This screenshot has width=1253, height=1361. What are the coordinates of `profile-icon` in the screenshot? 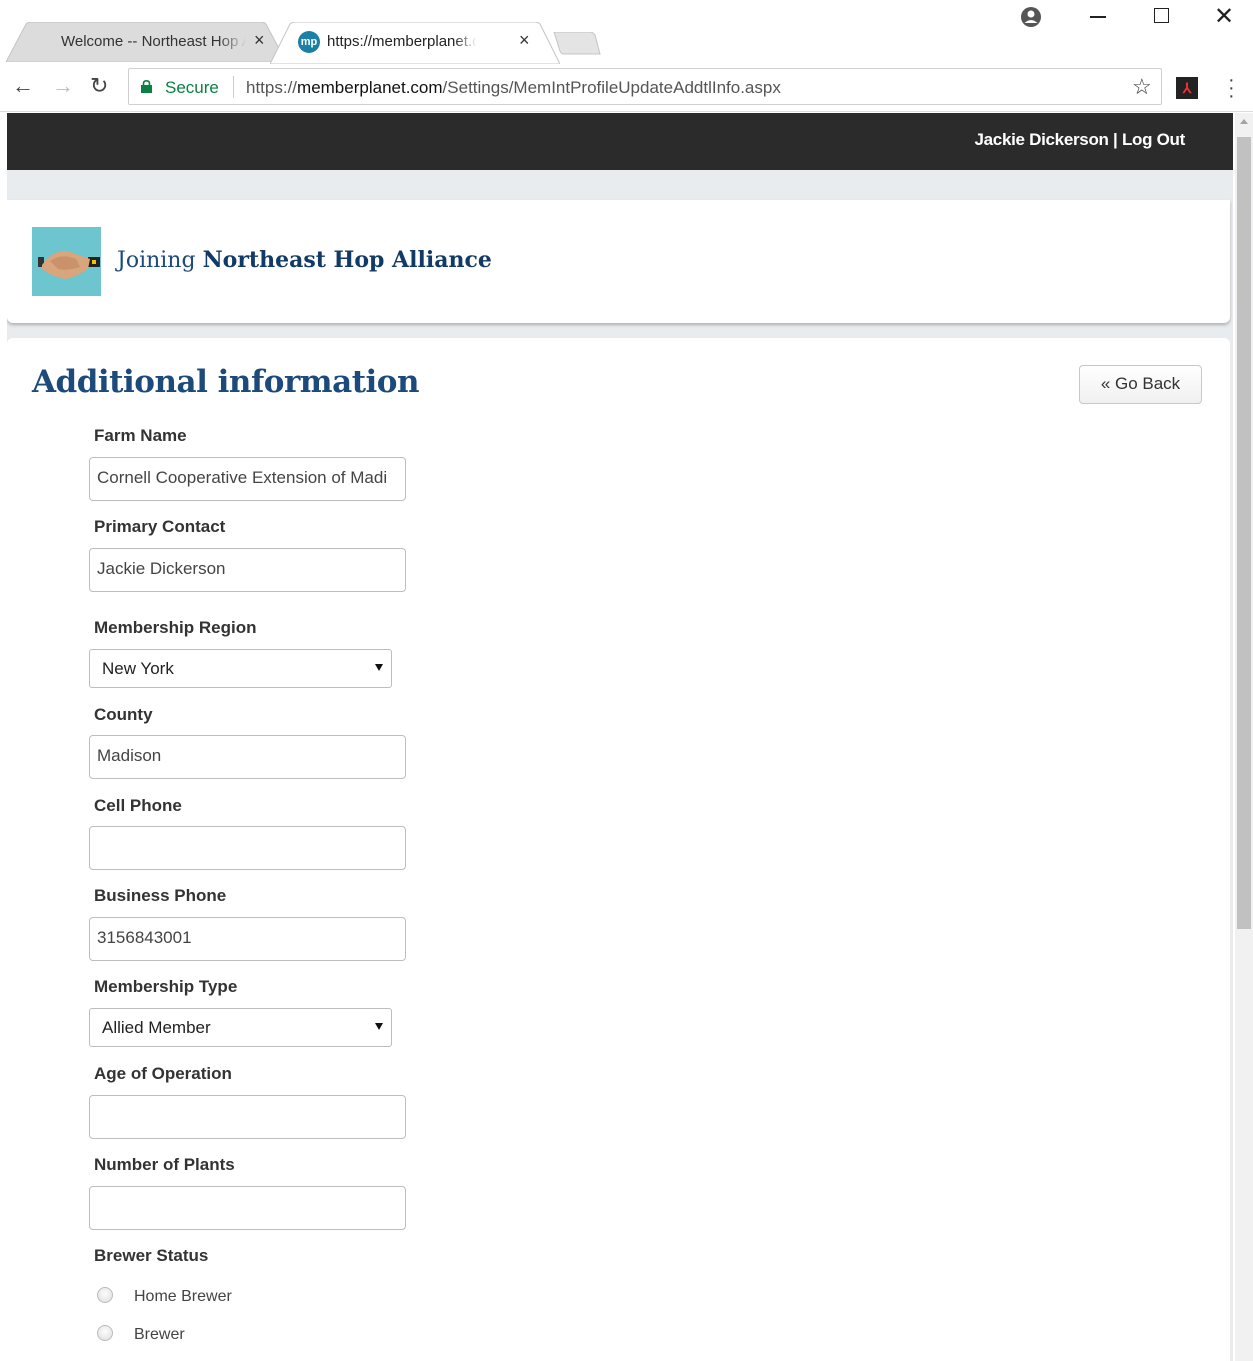 It's located at (1031, 17).